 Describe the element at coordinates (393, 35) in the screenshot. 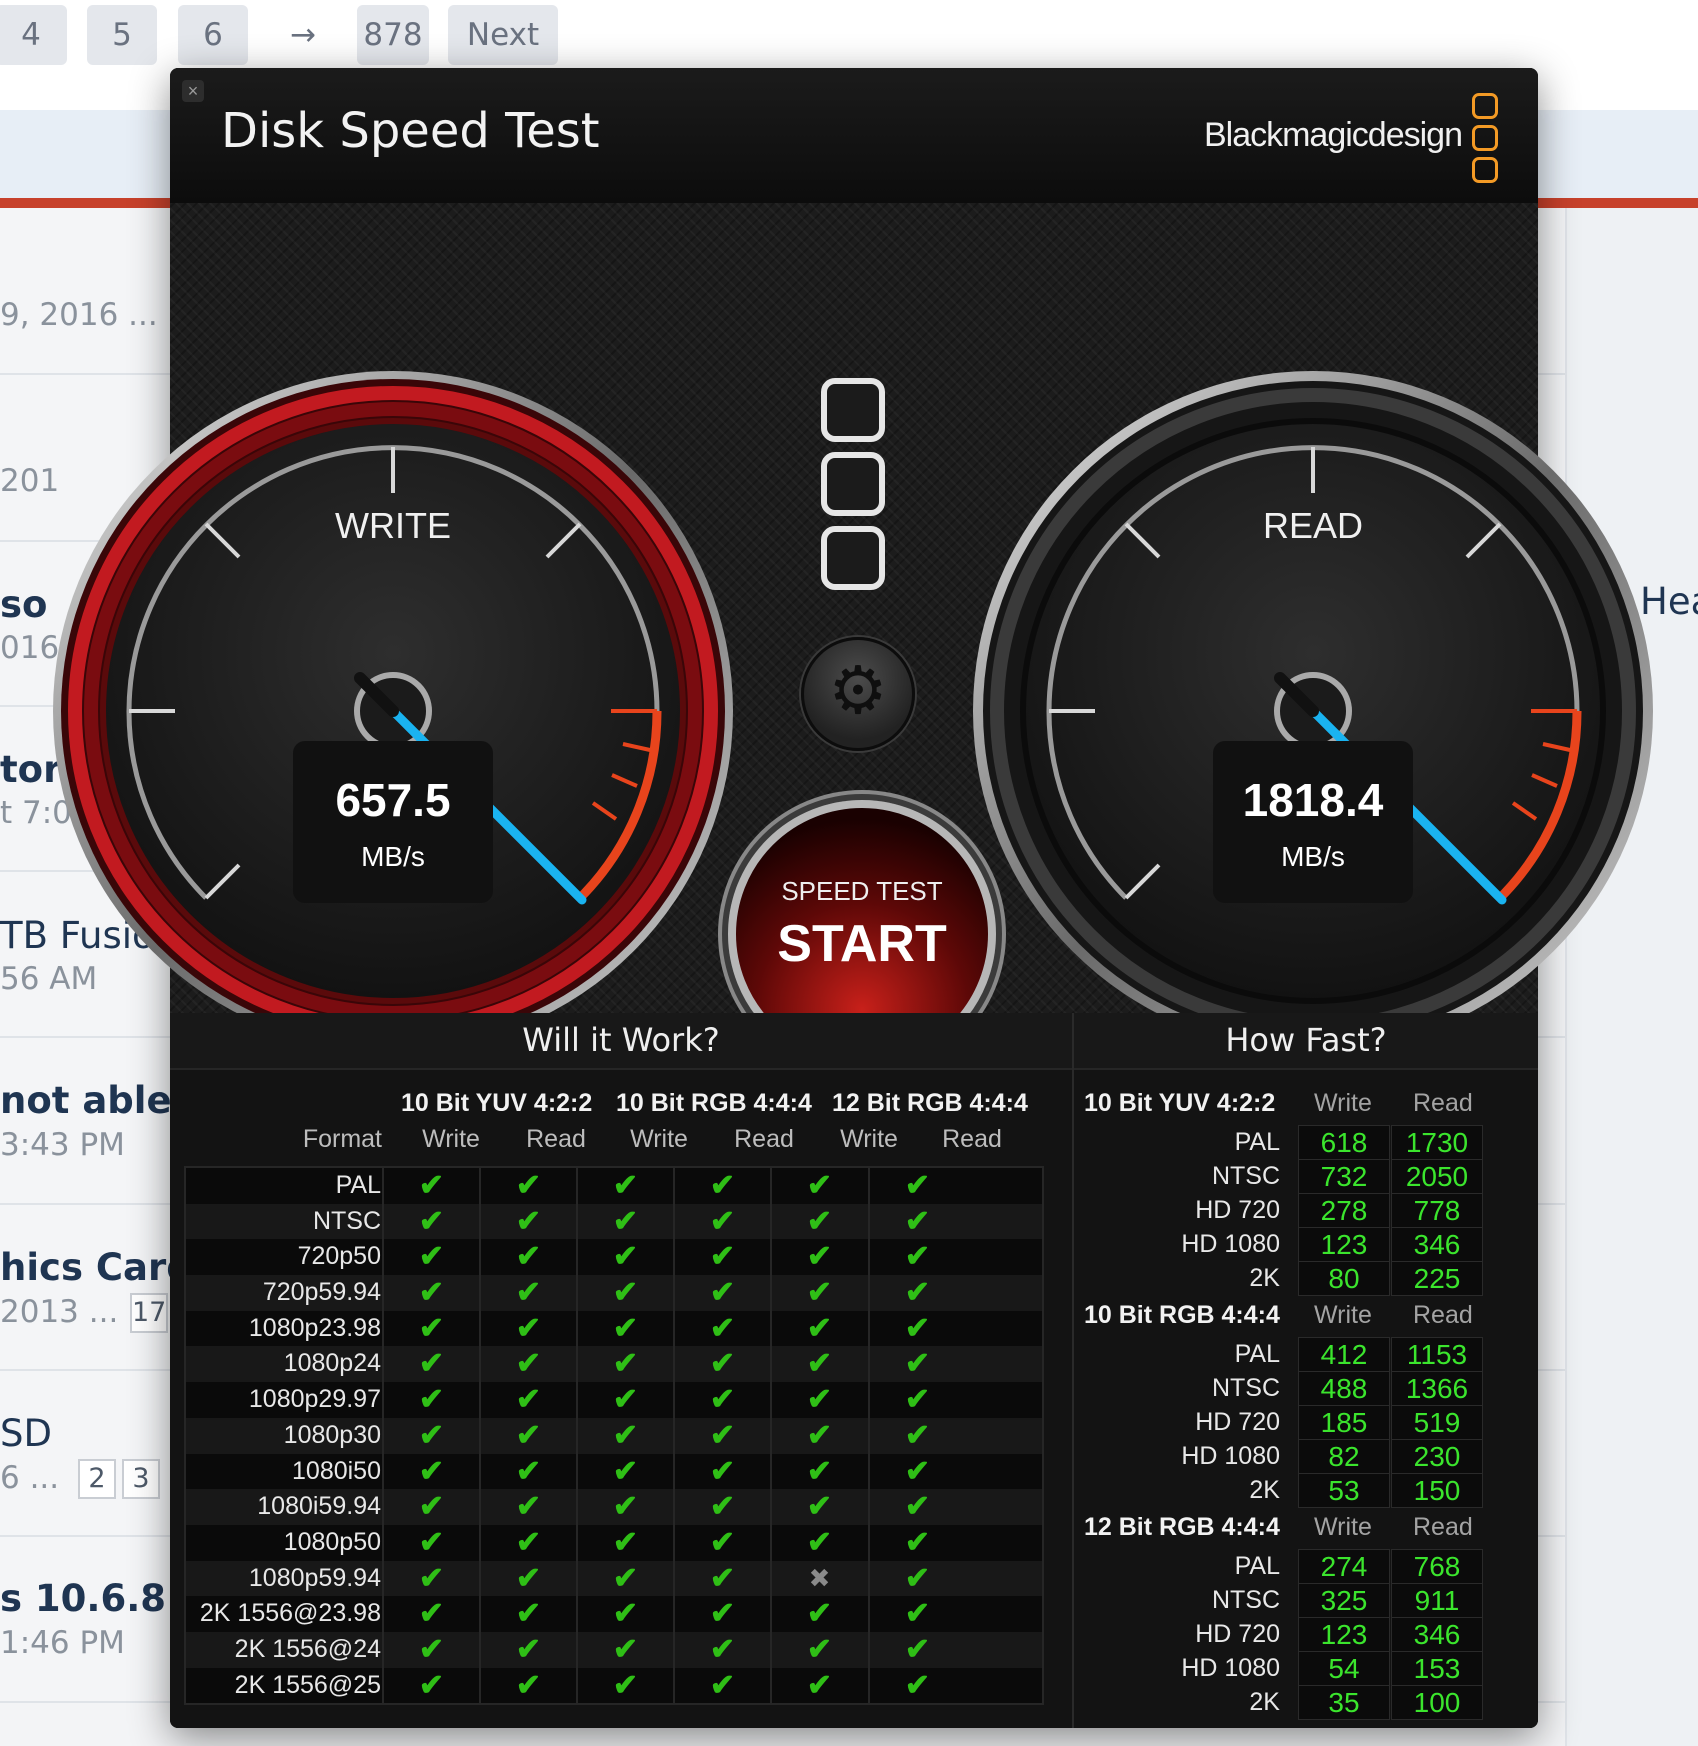

I see `page-878-button: 878` at that location.